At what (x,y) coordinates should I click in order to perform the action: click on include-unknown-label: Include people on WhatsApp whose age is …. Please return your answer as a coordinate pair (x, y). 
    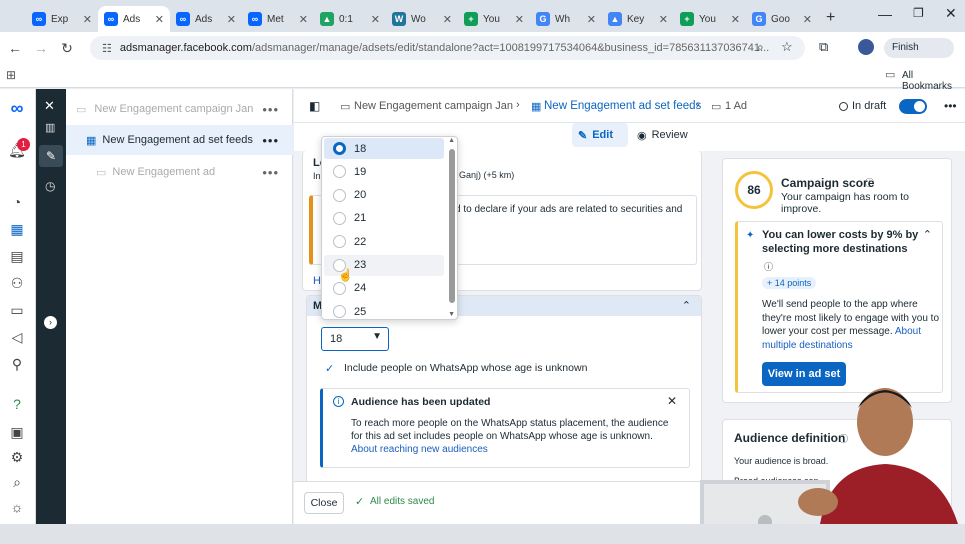
    Looking at the image, I should click on (465, 368).